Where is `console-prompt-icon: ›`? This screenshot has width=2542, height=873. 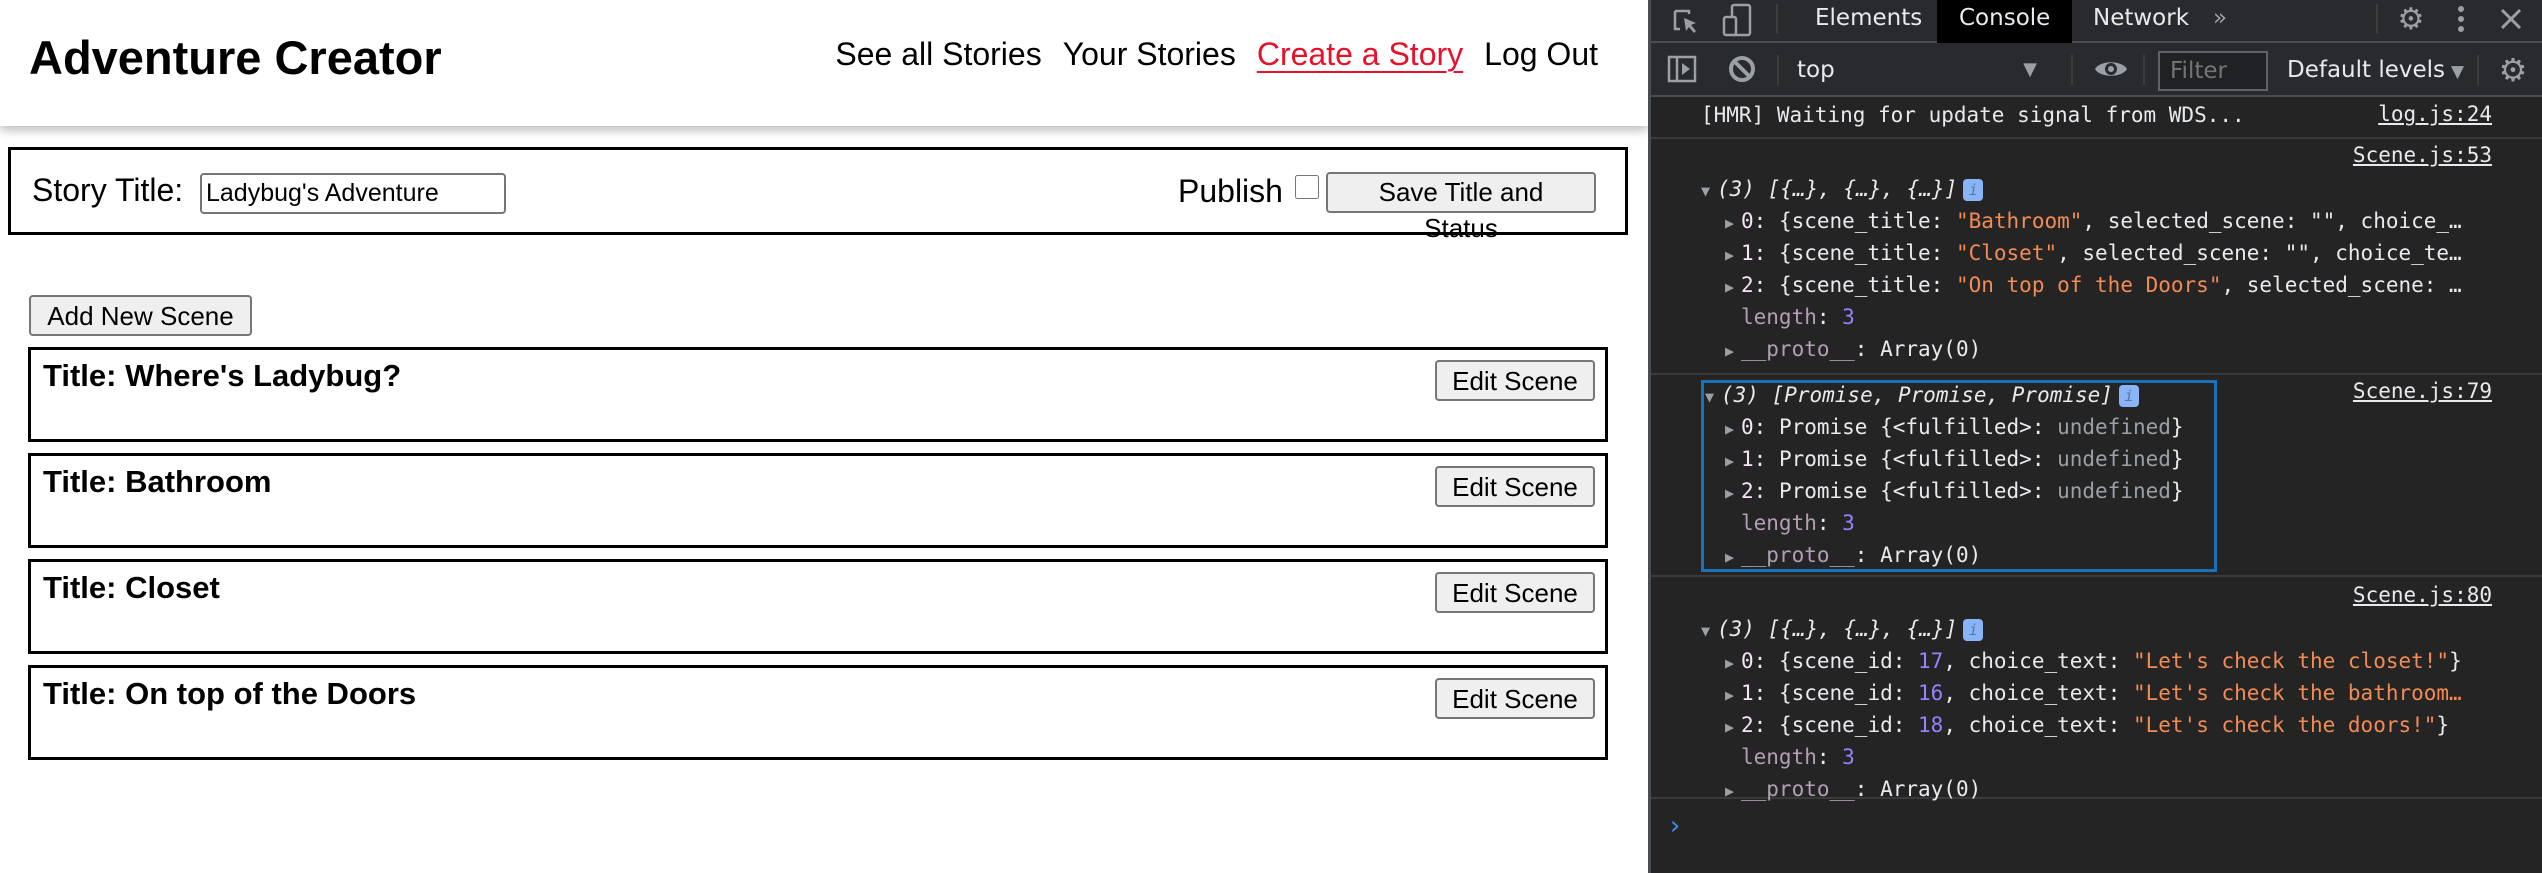 console-prompt-icon: › is located at coordinates (1675, 826).